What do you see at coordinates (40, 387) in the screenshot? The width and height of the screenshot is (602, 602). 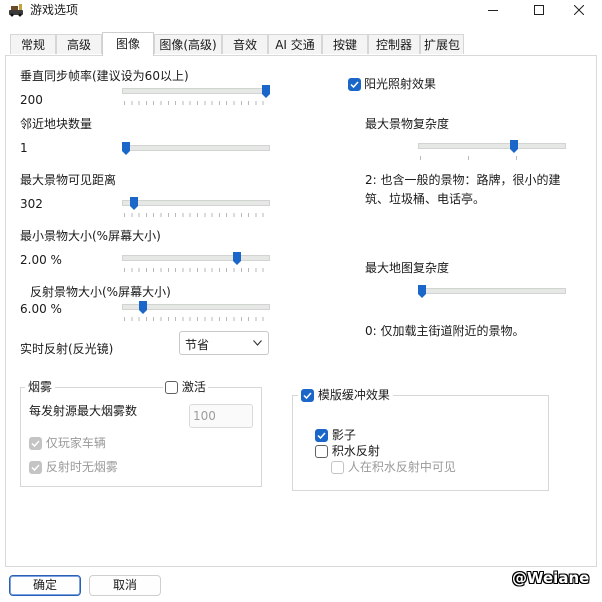 I see `fog-group-title: 烟雾` at bounding box center [40, 387].